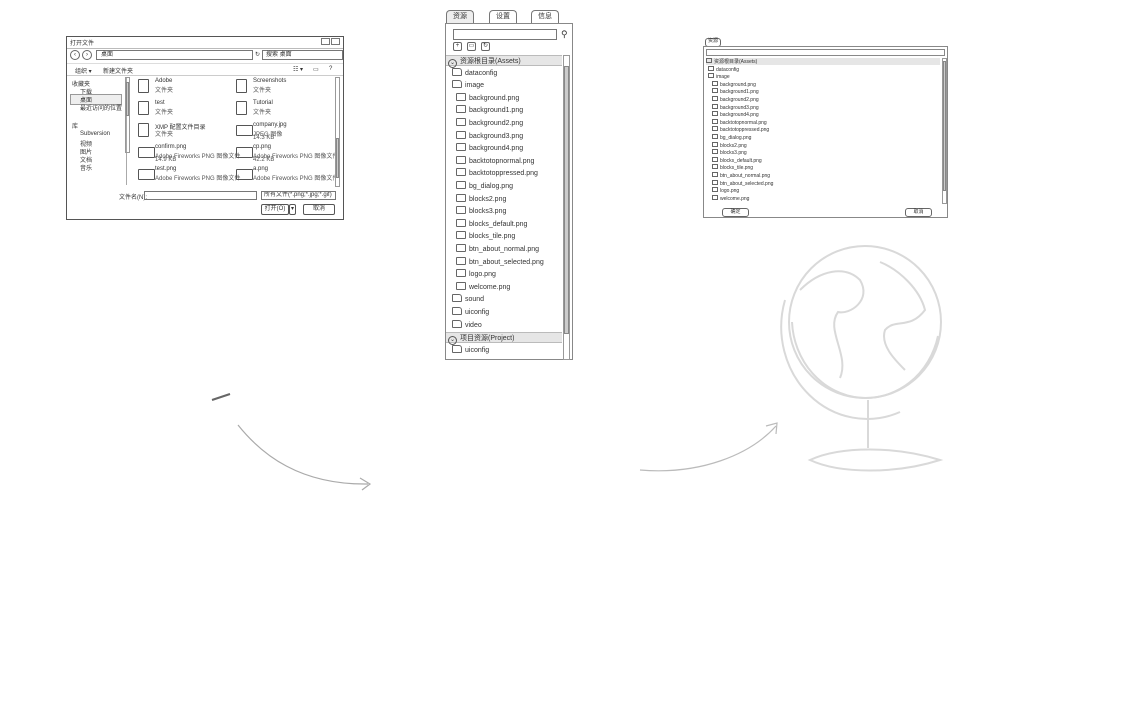 The height and width of the screenshot is (720, 1140). What do you see at coordinates (708, 447) in the screenshot?
I see `arrow-right-icon` at bounding box center [708, 447].